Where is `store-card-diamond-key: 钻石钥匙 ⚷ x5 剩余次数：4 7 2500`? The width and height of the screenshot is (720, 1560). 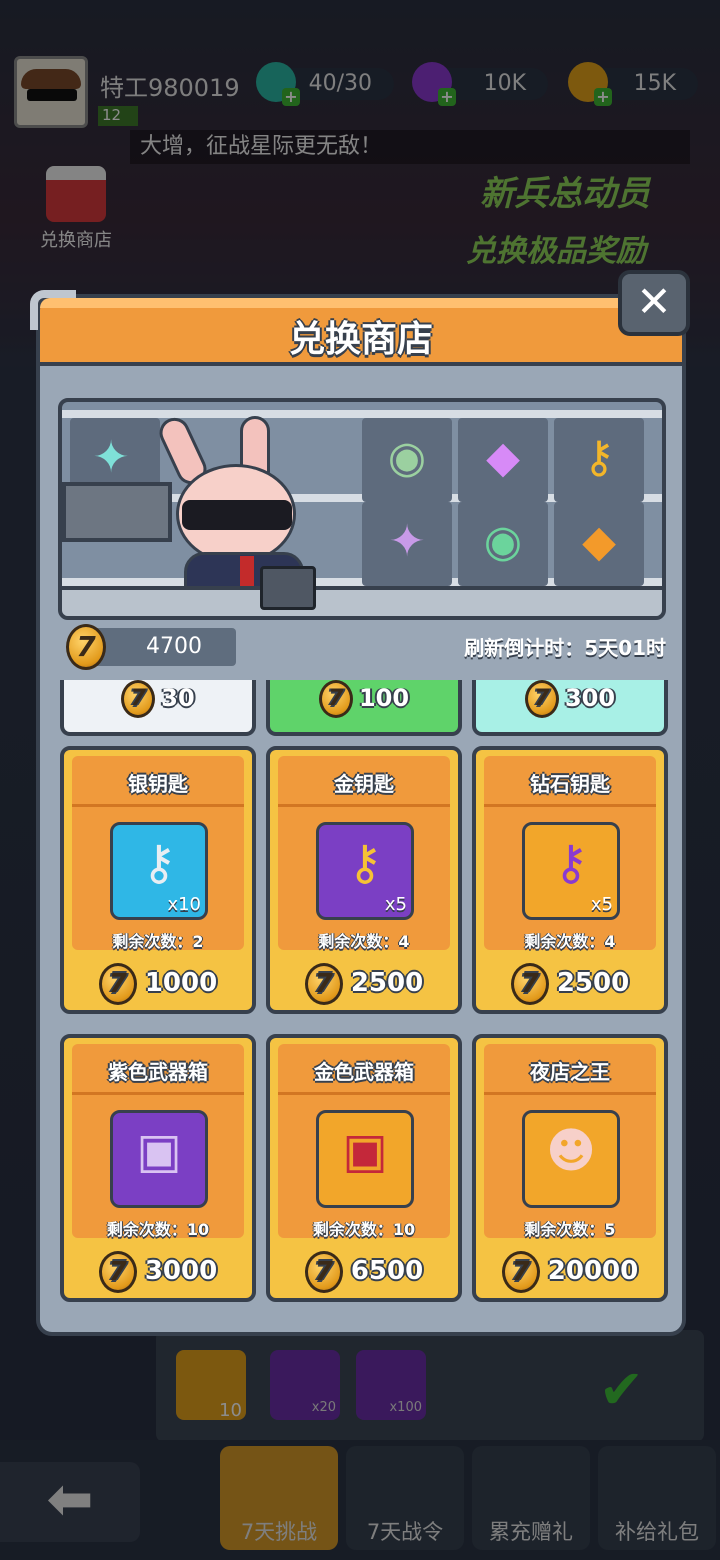
store-card-diamond-key: 钻石钥匙 ⚷ x5 剩余次数：4 7 2500 is located at coordinates (570, 880).